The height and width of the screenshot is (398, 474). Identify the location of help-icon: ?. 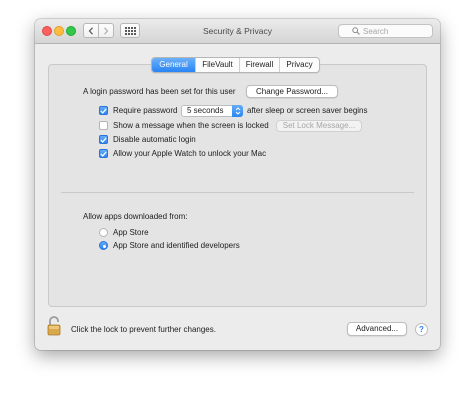
(421, 329).